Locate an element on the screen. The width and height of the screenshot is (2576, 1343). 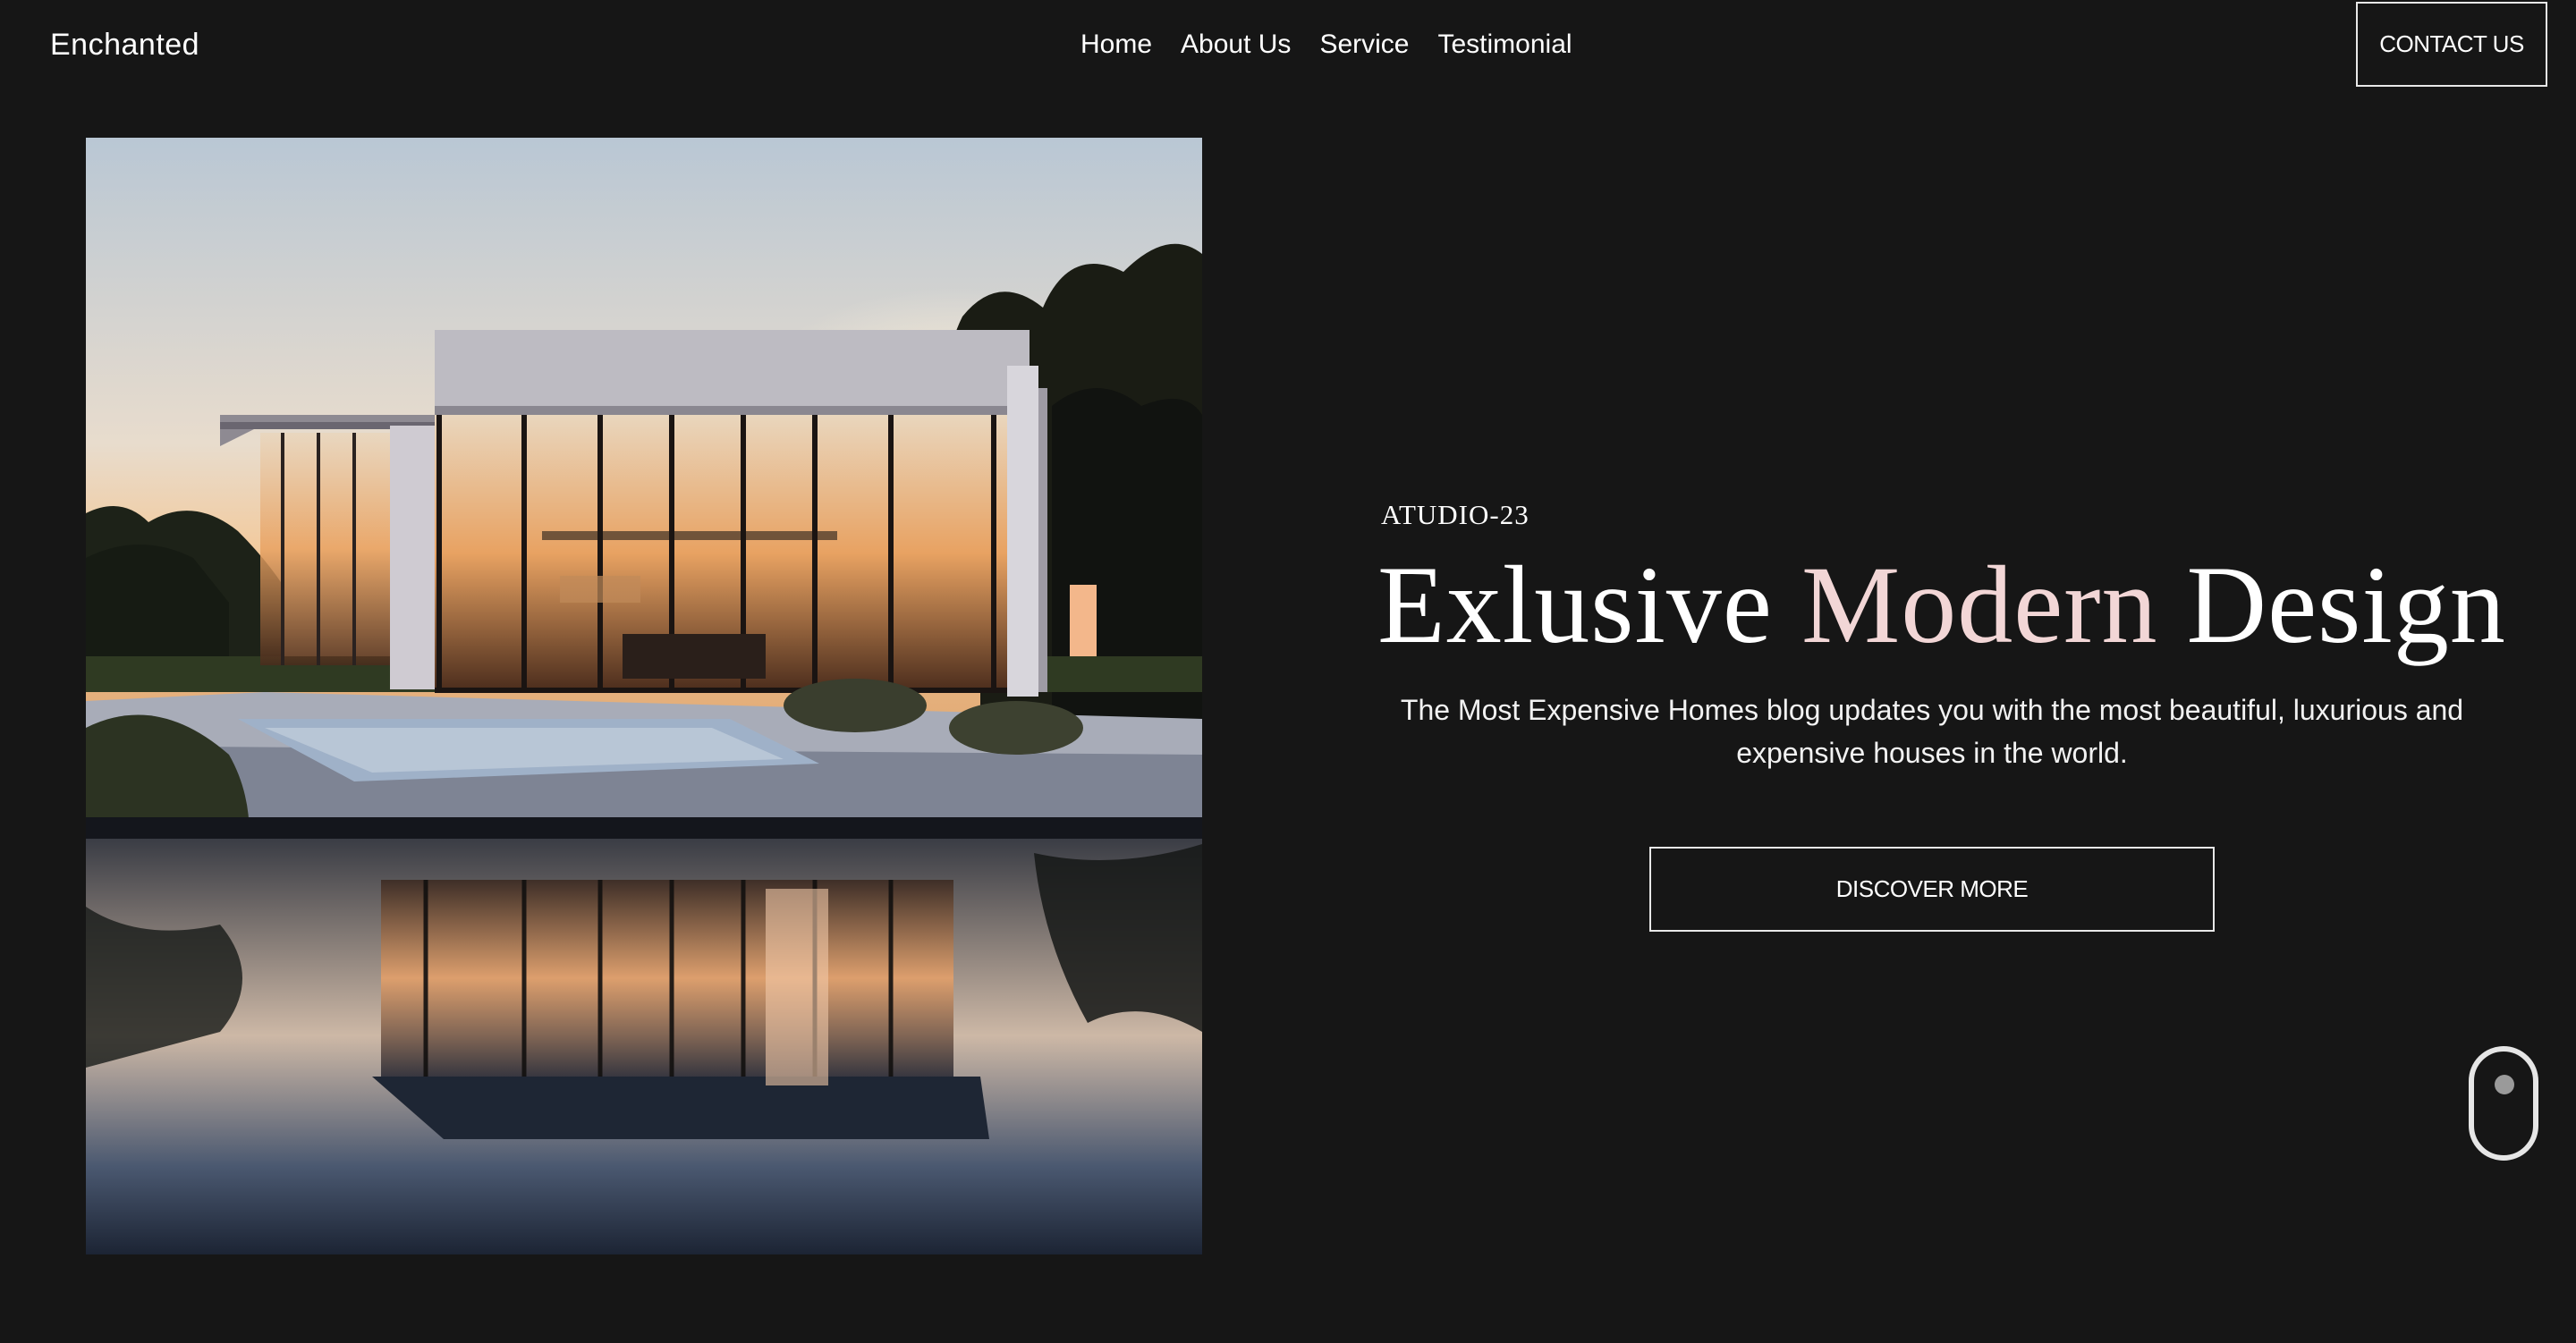
headline-word-3: Design is located at coordinates (2346, 605).